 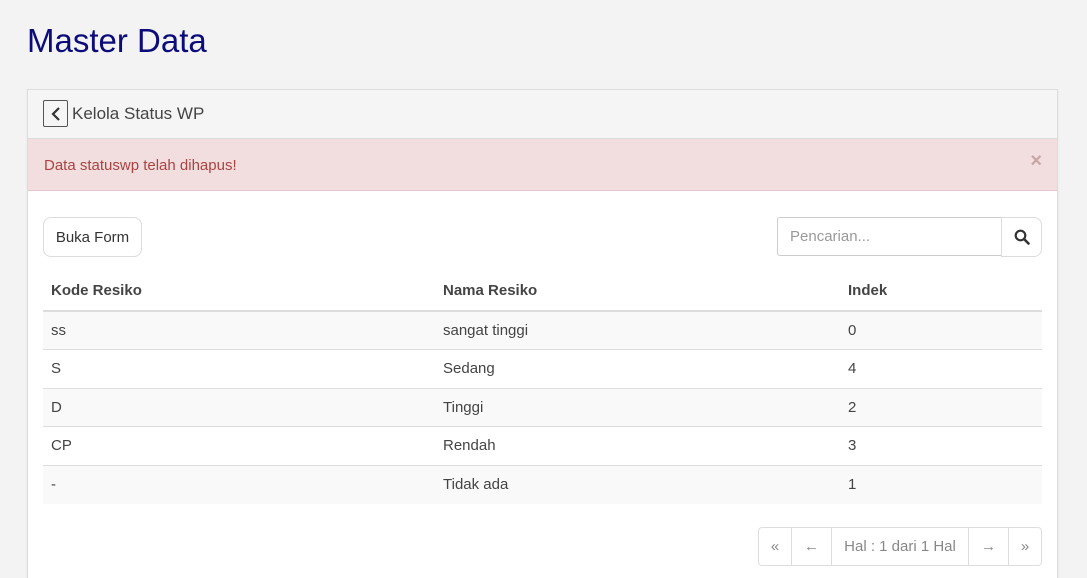 I want to click on chevron-left-icon, so click(x=55, y=113).